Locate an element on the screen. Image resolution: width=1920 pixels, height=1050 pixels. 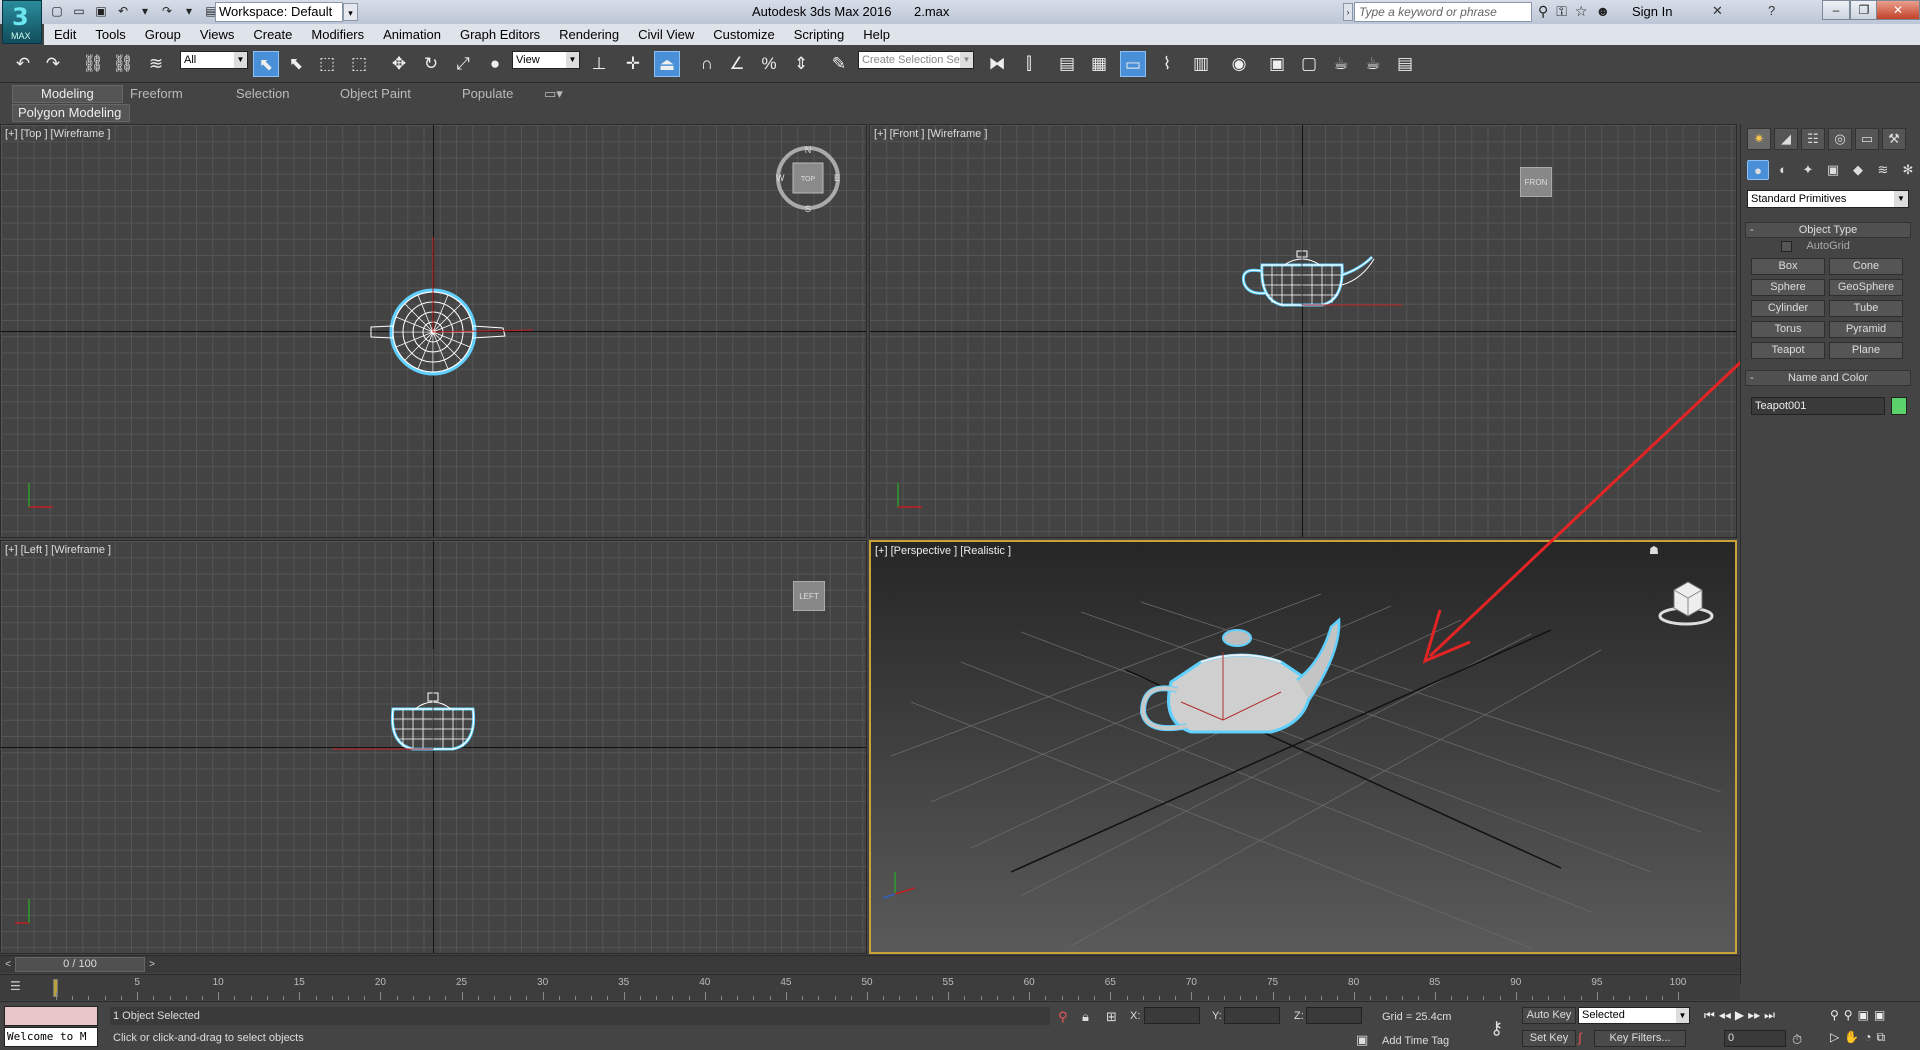
go-to-end-icon: ⏭ is located at coordinates (1769, 1015).